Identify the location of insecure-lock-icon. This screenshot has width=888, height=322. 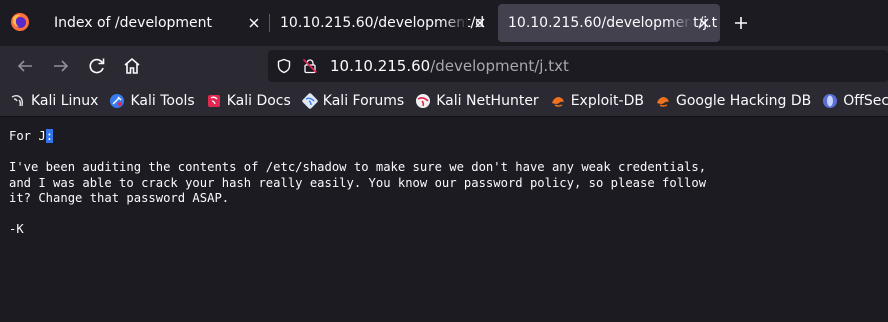
(310, 66).